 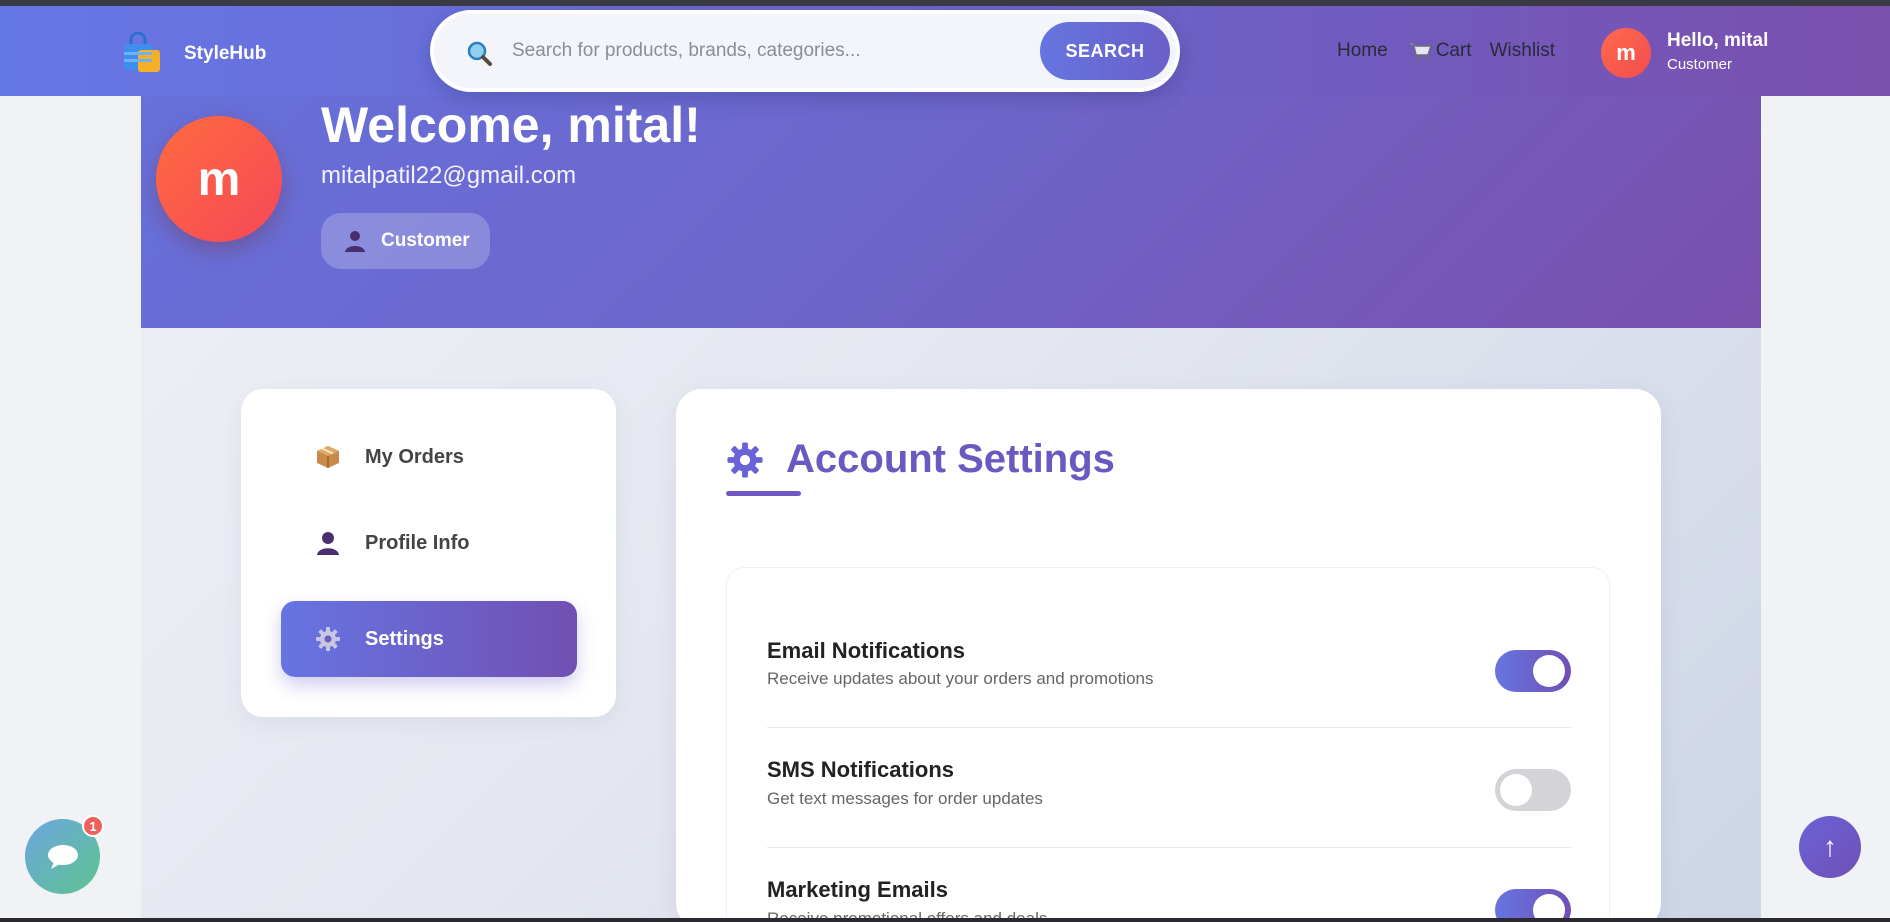 I want to click on settings-heading: Account Settings, so click(x=920, y=459).